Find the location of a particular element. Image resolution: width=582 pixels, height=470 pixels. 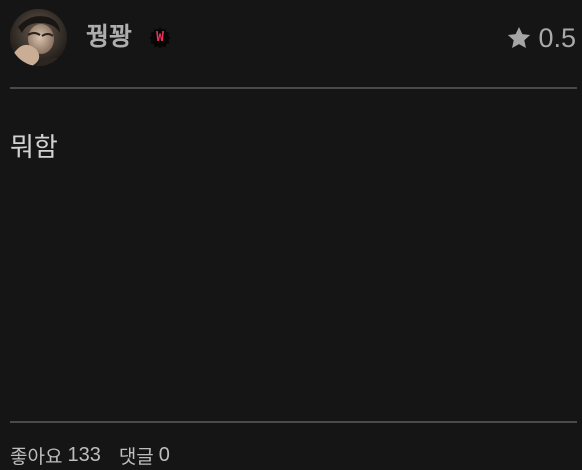

review-text: 뭐함 is located at coordinates (34, 148).